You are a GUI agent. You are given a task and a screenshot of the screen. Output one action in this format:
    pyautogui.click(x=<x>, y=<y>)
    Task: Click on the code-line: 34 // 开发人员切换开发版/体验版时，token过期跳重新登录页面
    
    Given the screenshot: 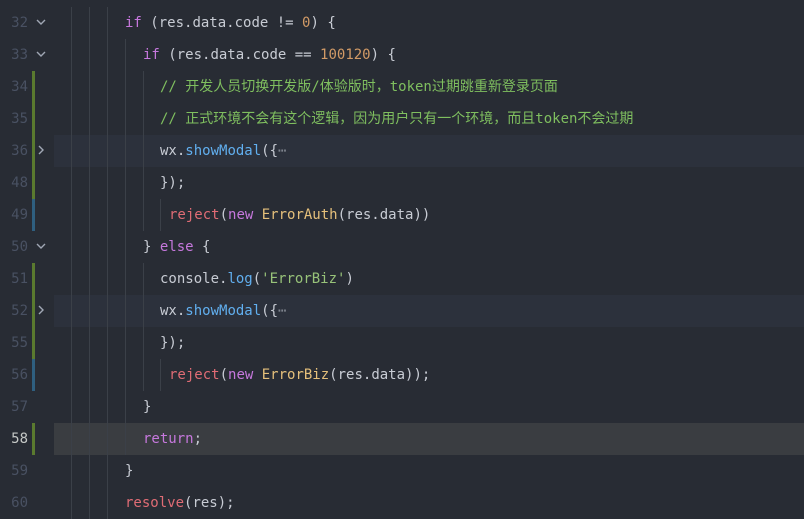 What is the action you would take?
    pyautogui.click(x=402, y=87)
    